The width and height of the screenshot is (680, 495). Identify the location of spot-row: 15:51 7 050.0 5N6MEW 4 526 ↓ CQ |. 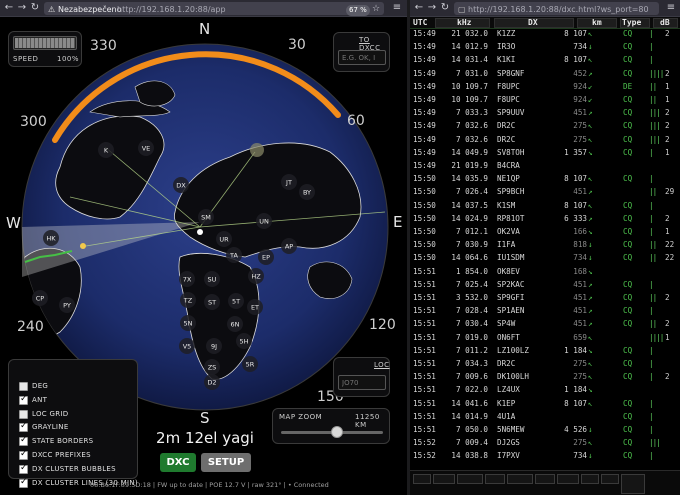
(545, 430).